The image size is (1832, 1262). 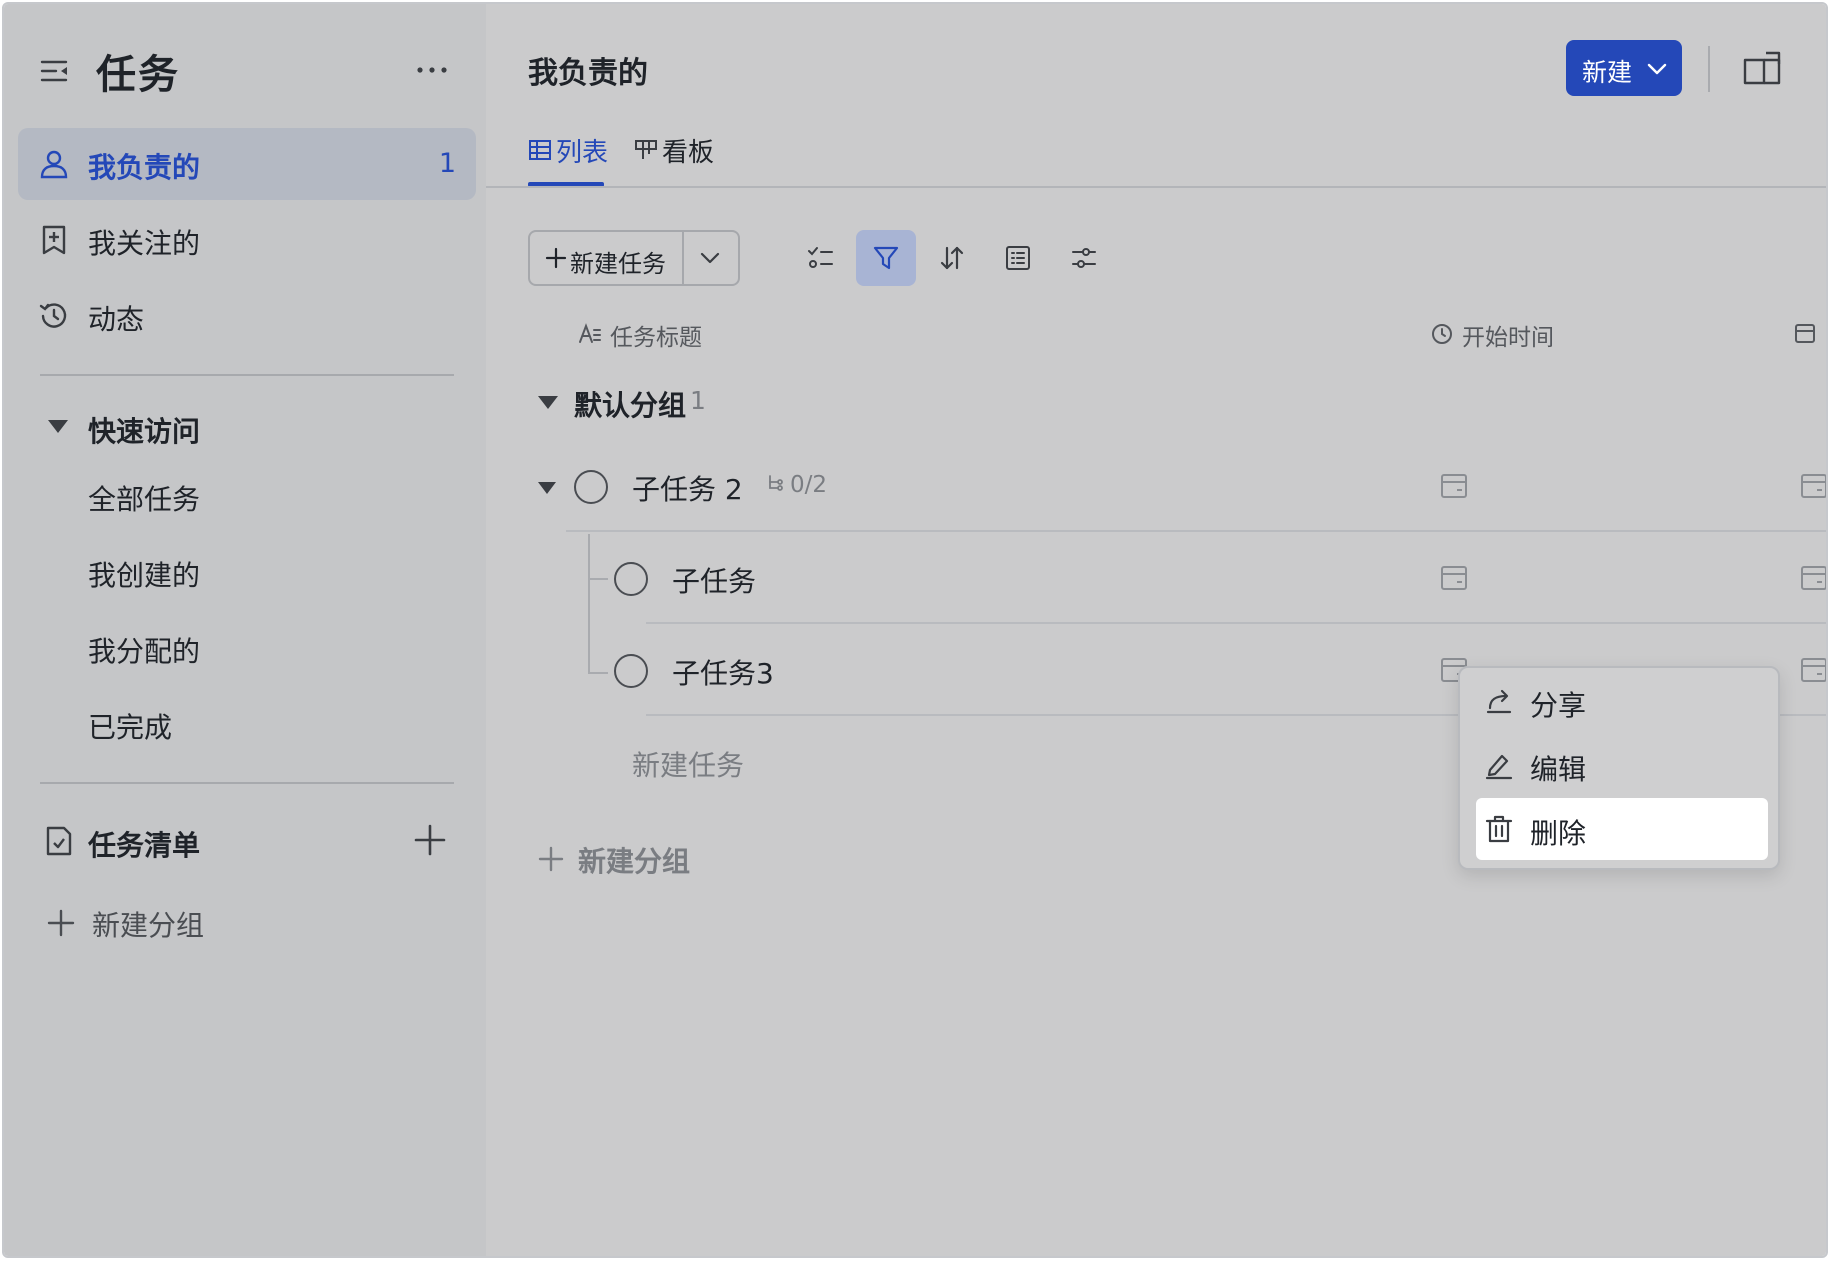 What do you see at coordinates (144, 431) in the screenshot?
I see `quick-access-title: 快速访问` at bounding box center [144, 431].